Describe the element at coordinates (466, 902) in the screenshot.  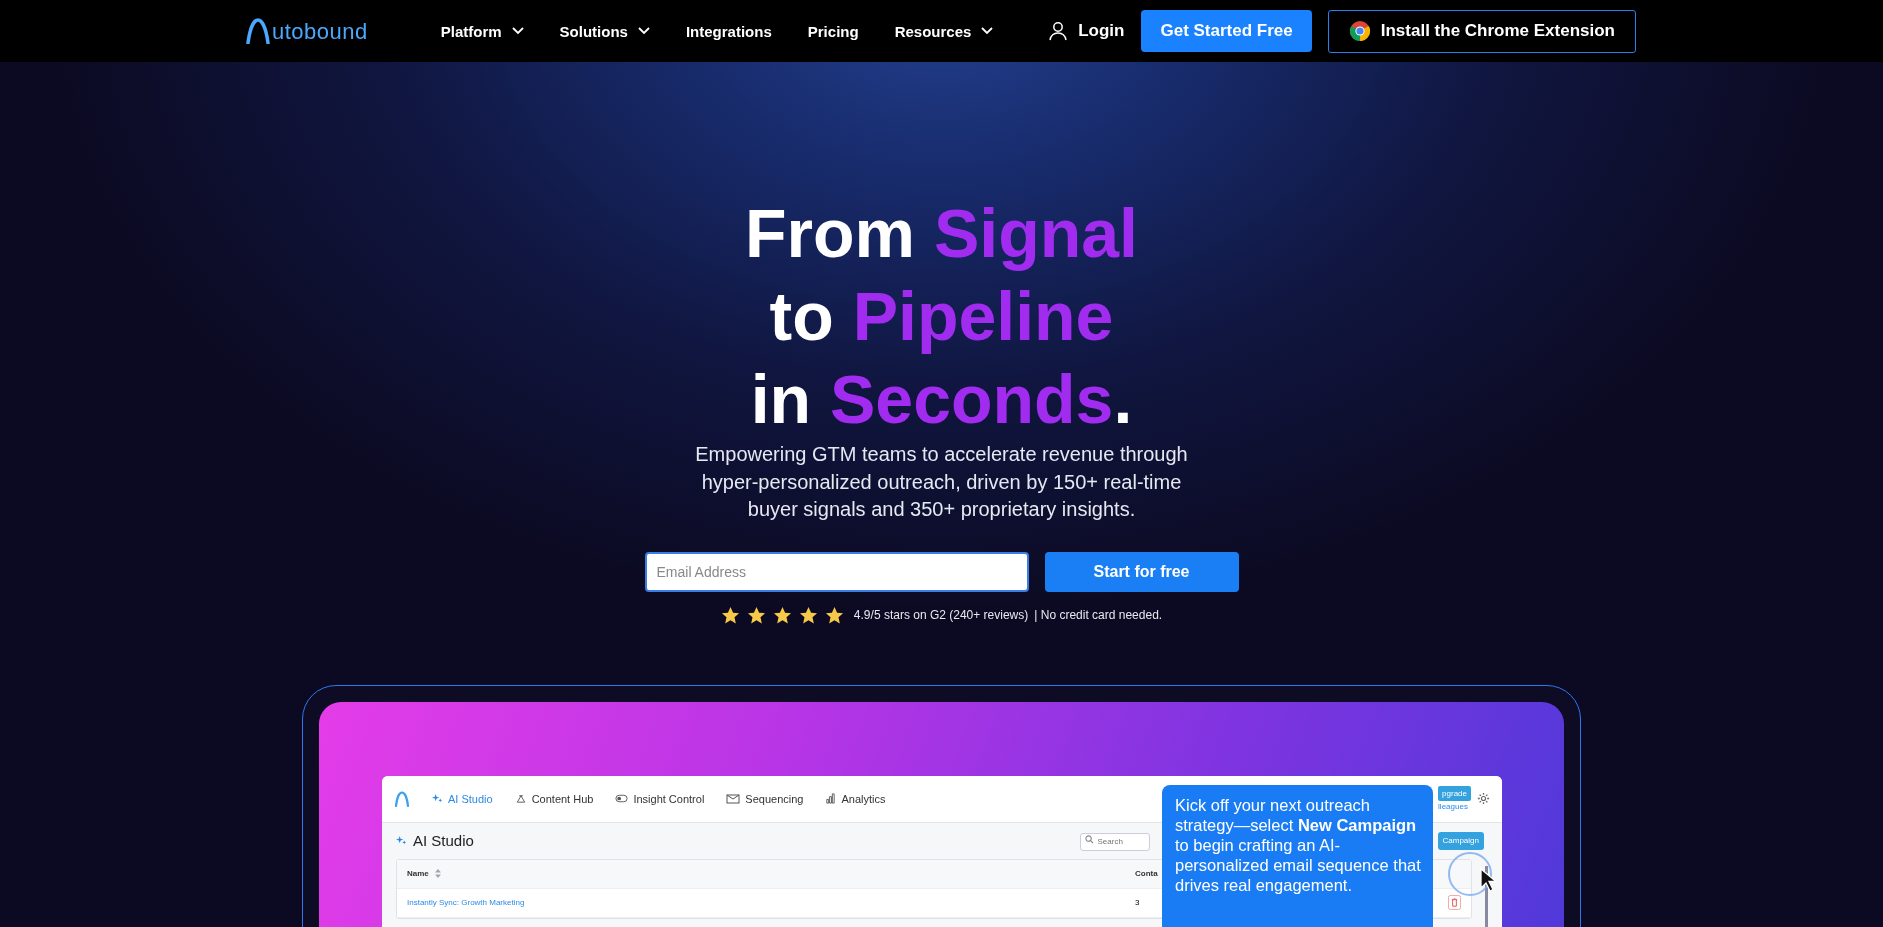
I see `campaign-link: Instantly Sync: Growth Marketing` at that location.